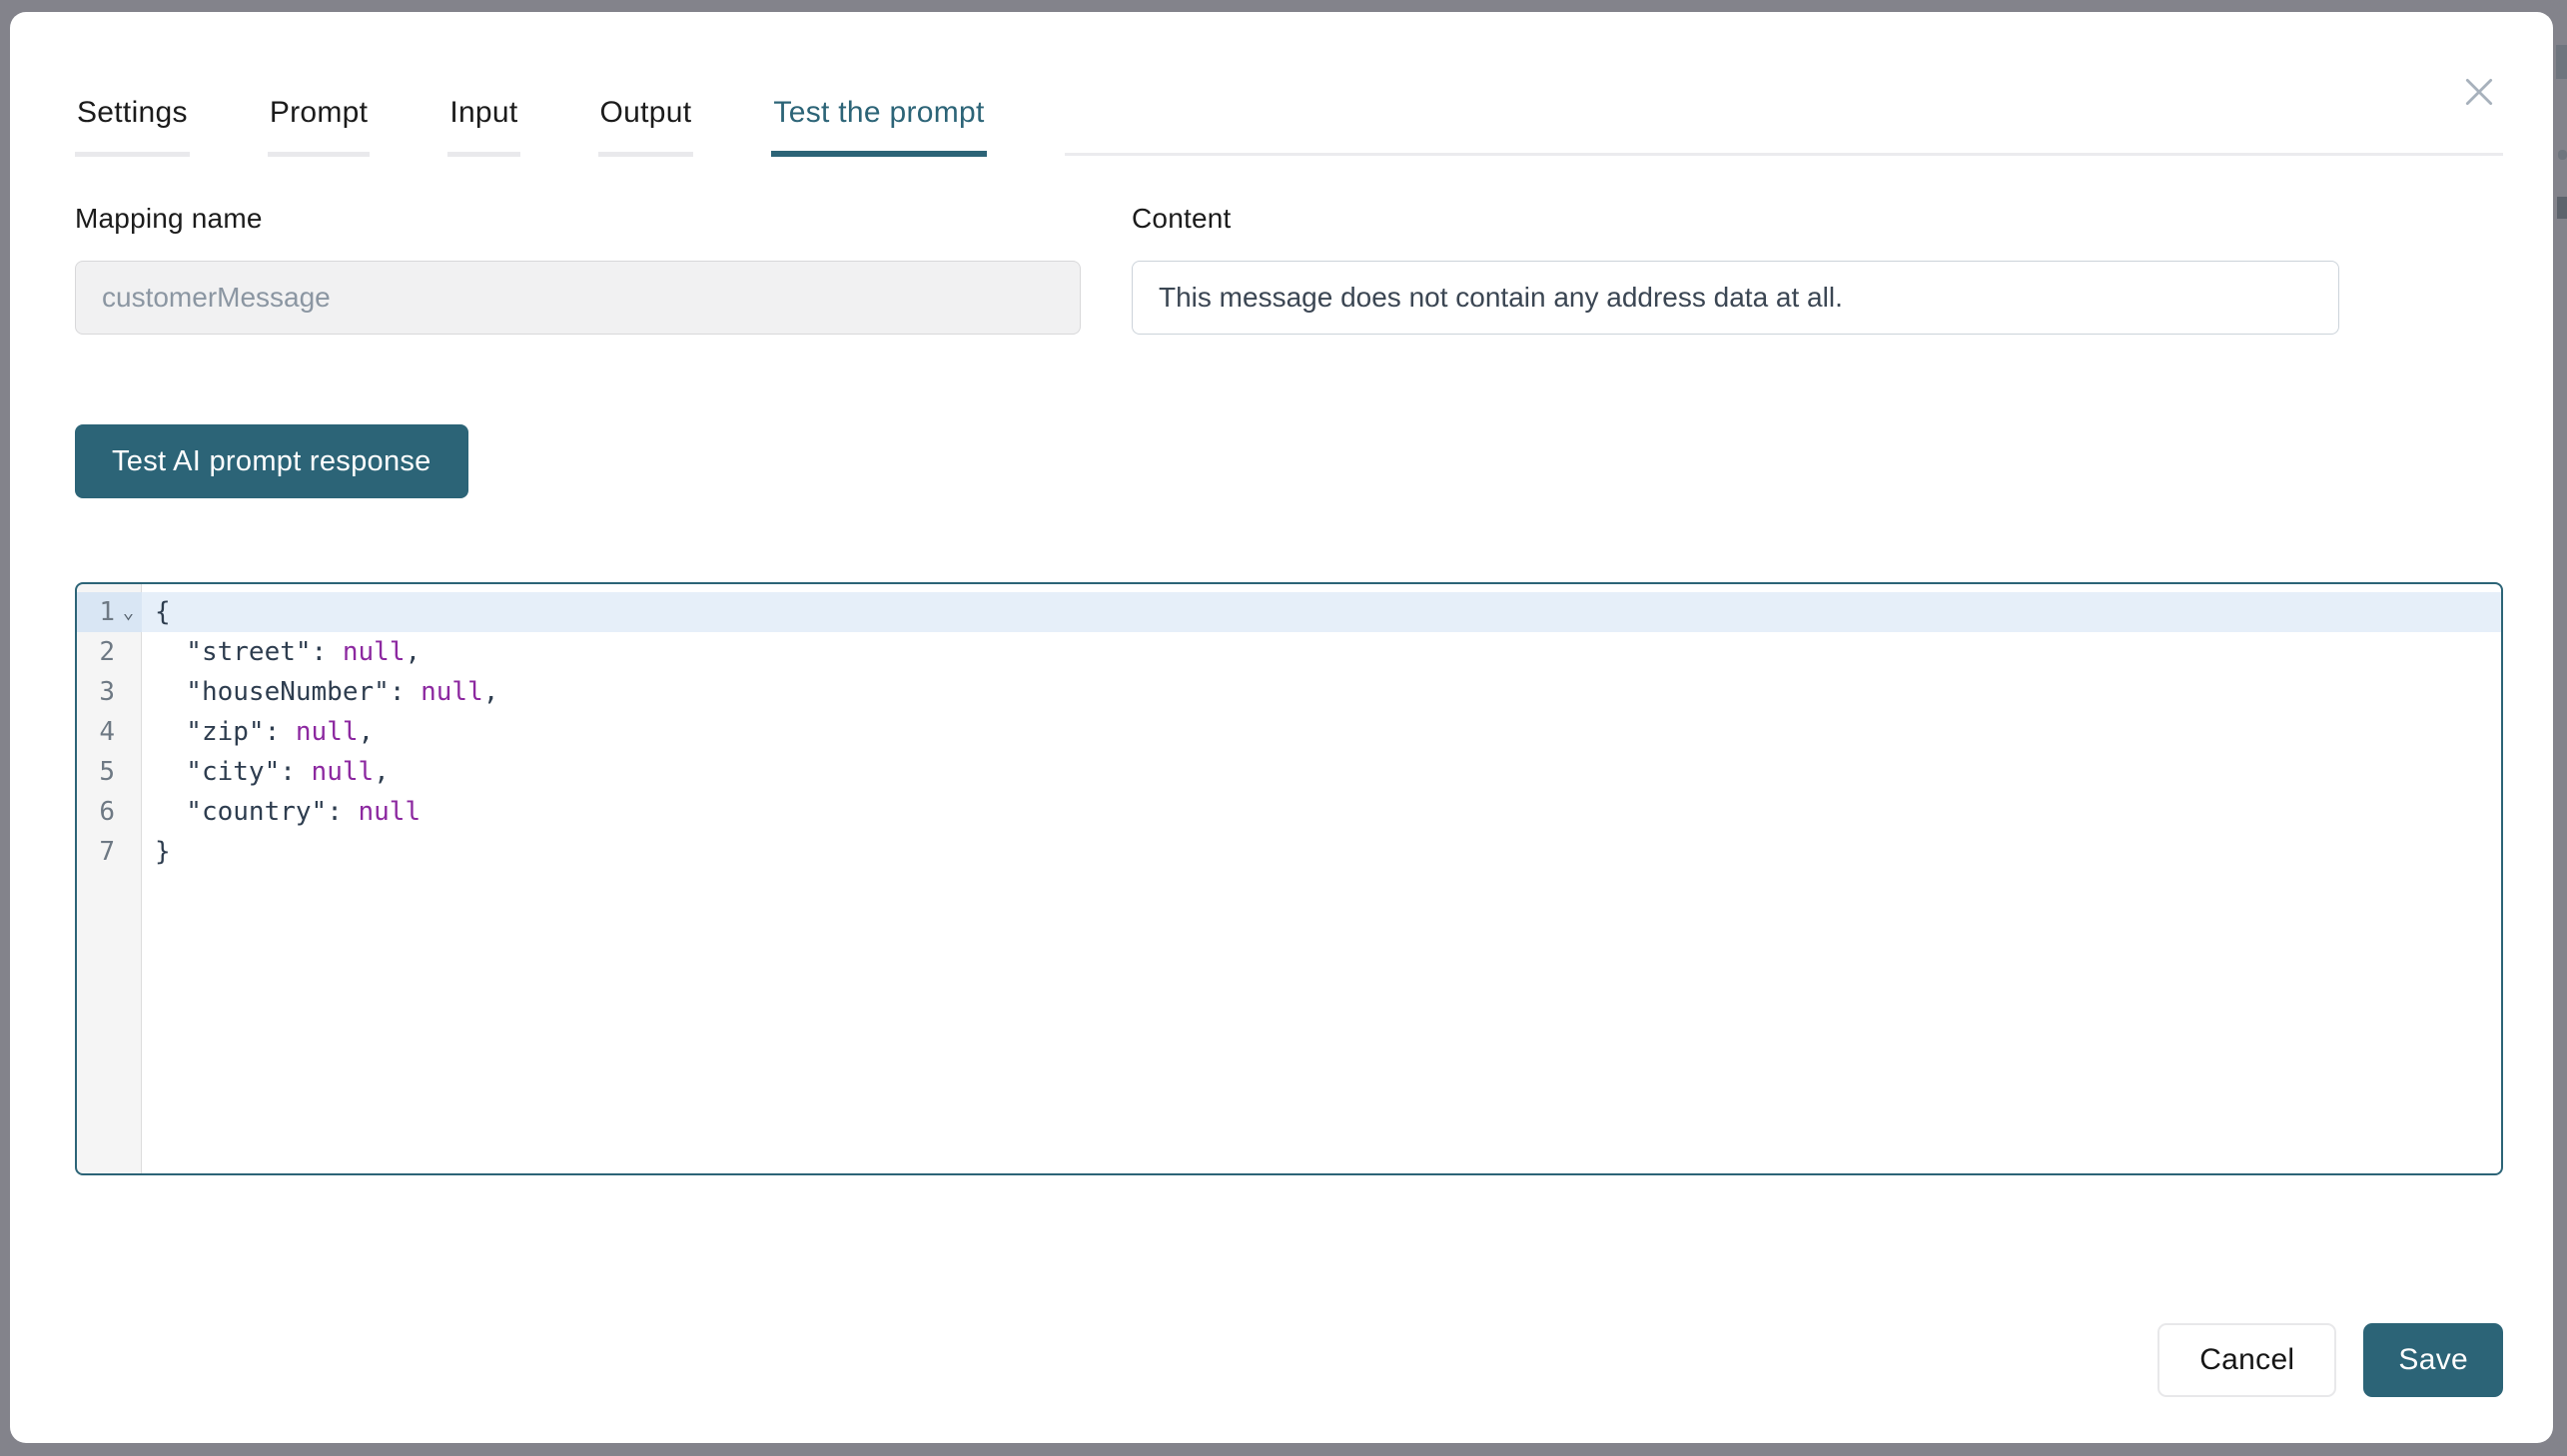  Describe the element at coordinates (233, 652) in the screenshot. I see `code-token-key: "street"` at that location.